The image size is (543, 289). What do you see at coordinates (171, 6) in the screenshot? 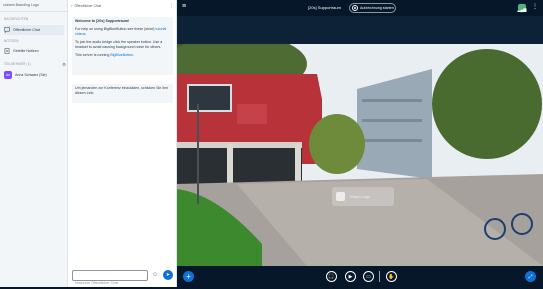
I see `kebab-icon: ⋮` at bounding box center [171, 6].